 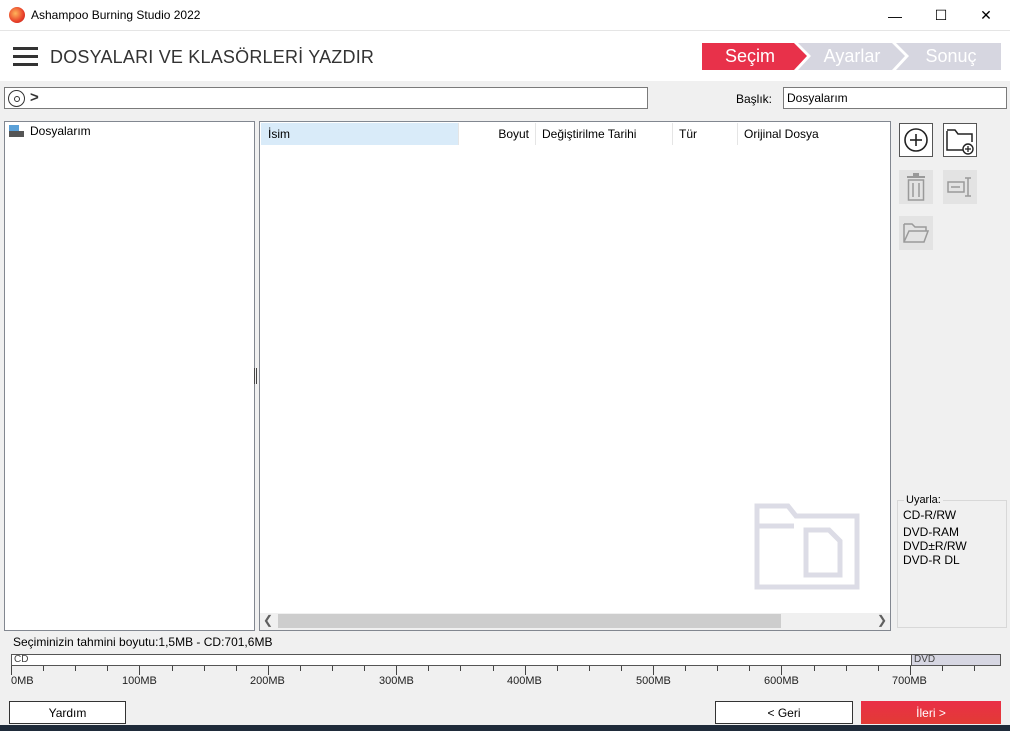 What do you see at coordinates (986, 15) in the screenshot?
I see `close-button: ✕` at bounding box center [986, 15].